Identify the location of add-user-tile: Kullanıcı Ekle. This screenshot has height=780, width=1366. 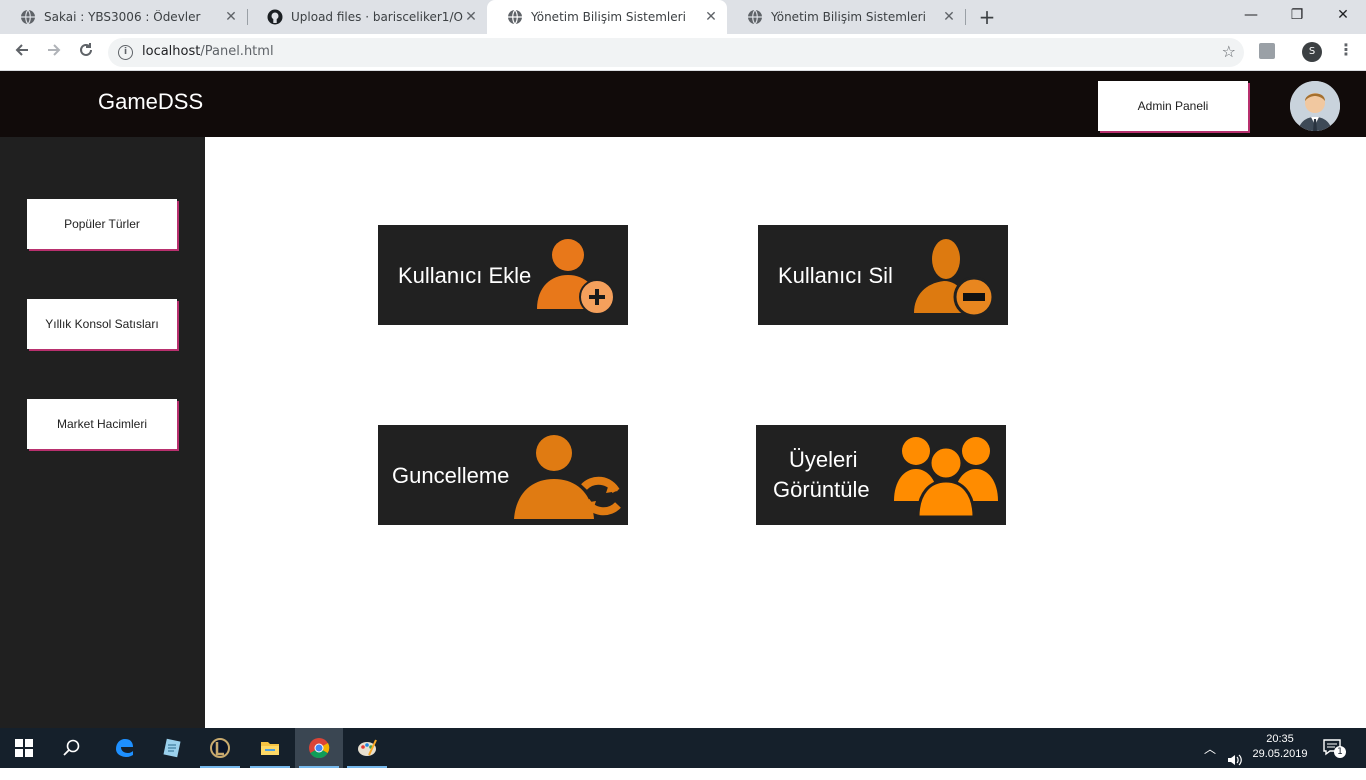
(503, 275).